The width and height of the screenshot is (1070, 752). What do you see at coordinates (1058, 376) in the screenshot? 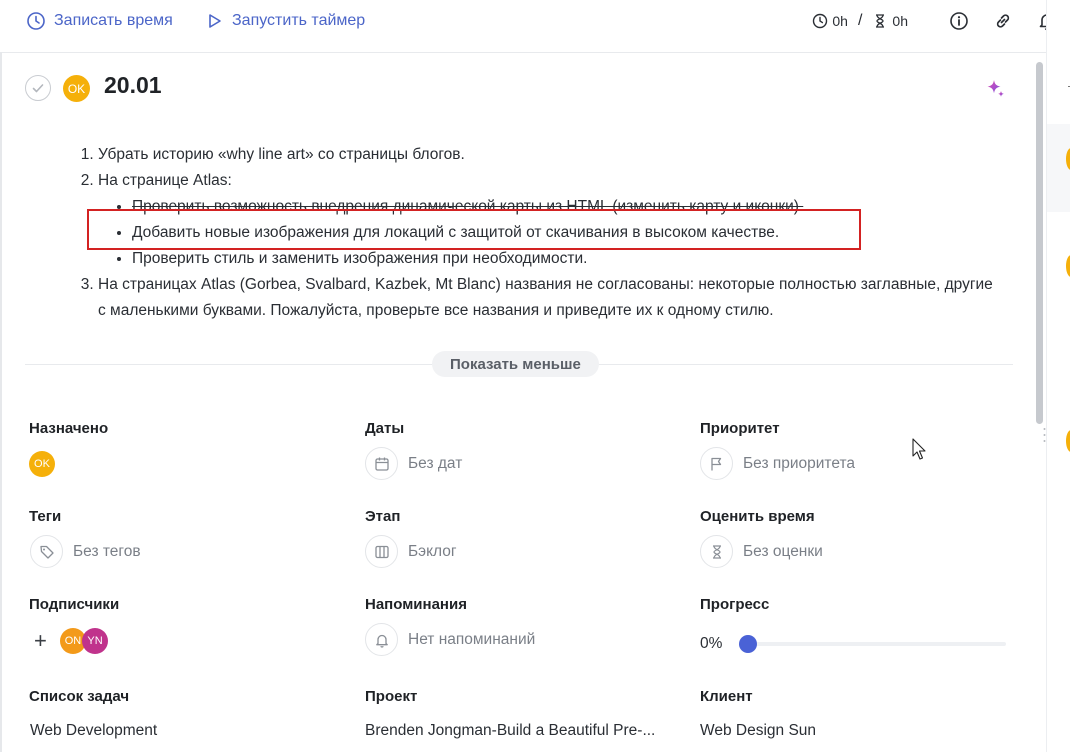
I see `activity-side-panel` at bounding box center [1058, 376].